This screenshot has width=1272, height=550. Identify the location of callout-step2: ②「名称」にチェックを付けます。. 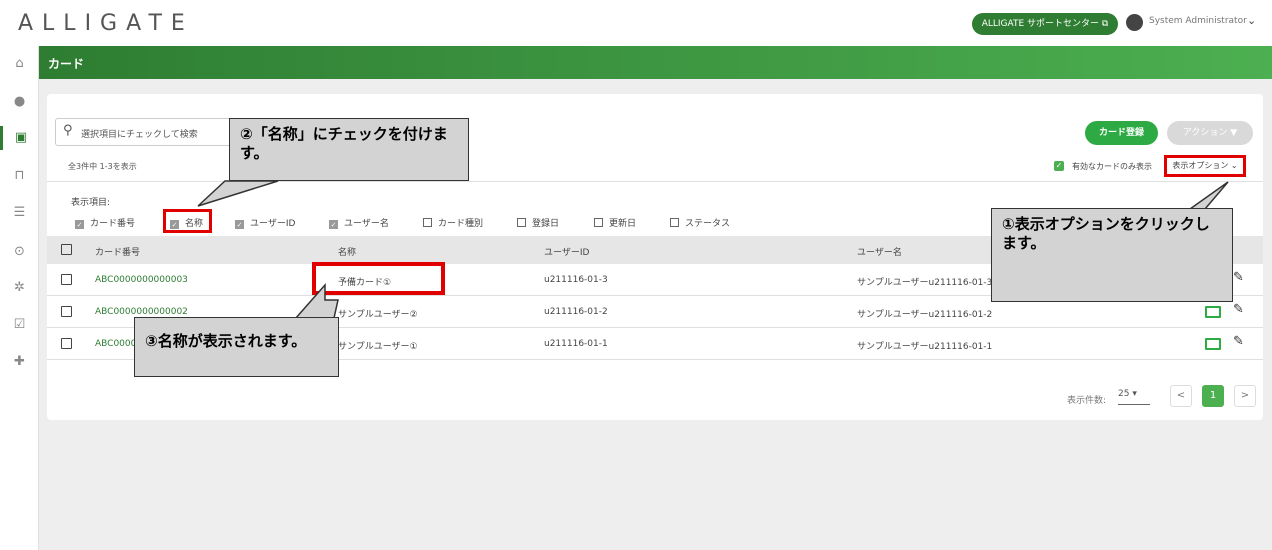
(349, 149).